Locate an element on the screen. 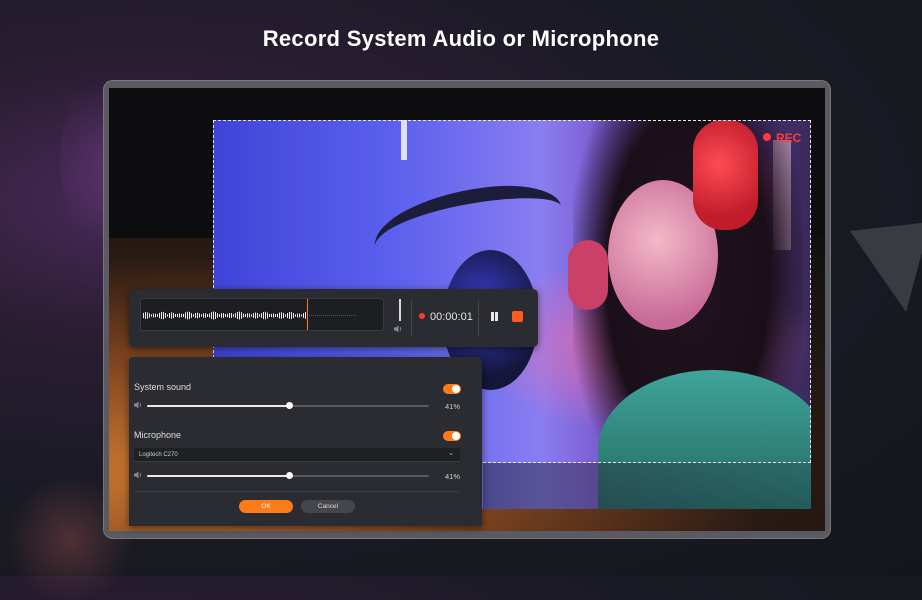  cancel-button: Cancel is located at coordinates (328, 506).